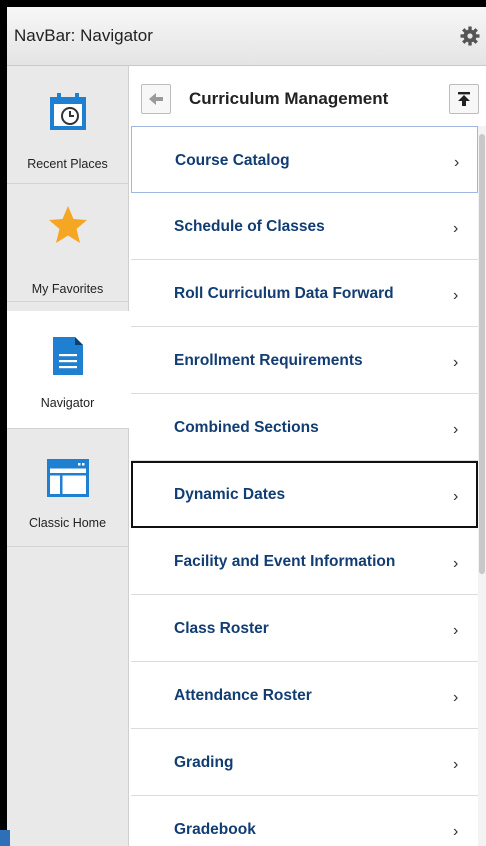 This screenshot has width=486, height=846. Describe the element at coordinates (232, 160) in the screenshot. I see `menu-item-label: Course Catalog` at that location.